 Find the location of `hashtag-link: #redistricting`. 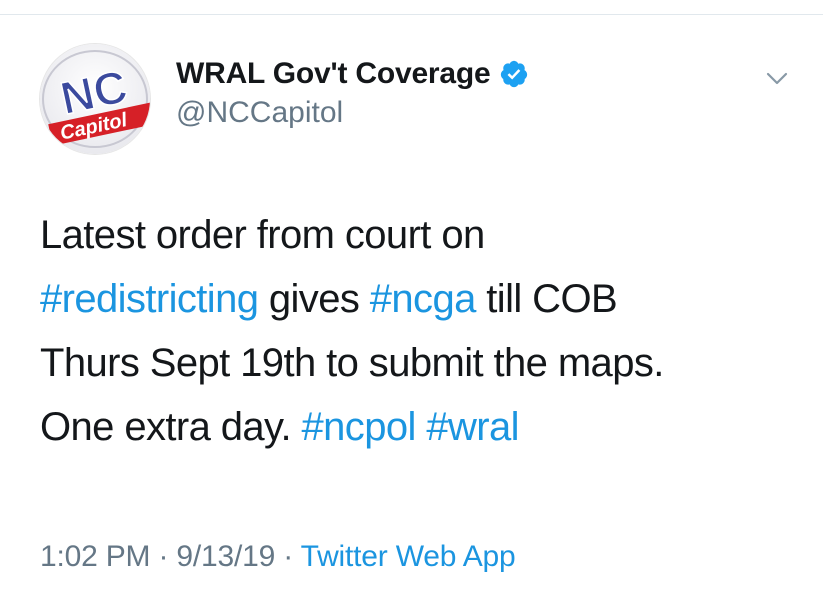

hashtag-link: #redistricting is located at coordinates (149, 299).